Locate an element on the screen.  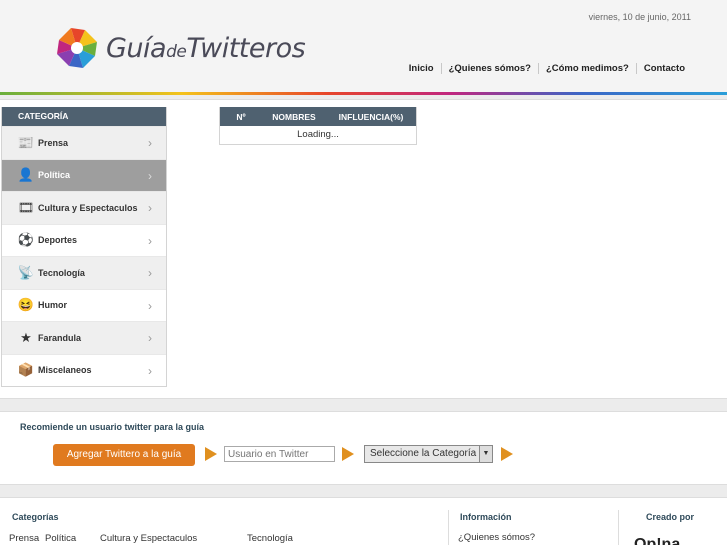
soccer-ball-icon: ⚽ is located at coordinates (26, 240).